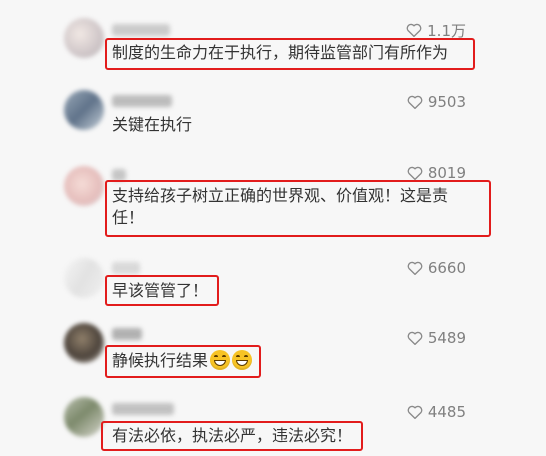 The image size is (546, 456). I want to click on like-button: 4485, so click(436, 412).